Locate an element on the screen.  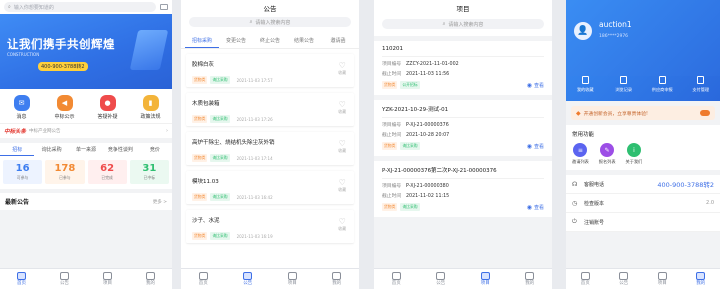
func-invitations: ≡ 邀请列表 is located at coordinates (580, 154).